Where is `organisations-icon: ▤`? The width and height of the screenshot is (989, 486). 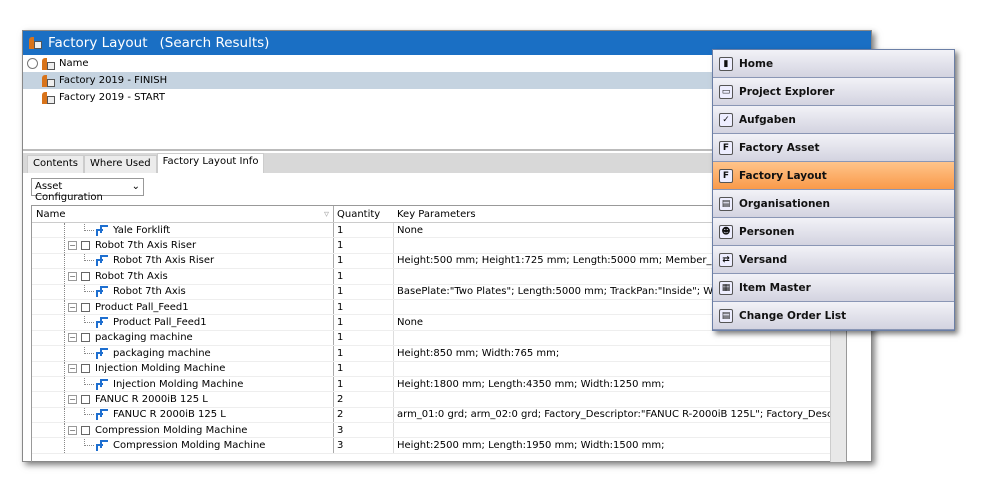
organisations-icon: ▤ is located at coordinates (726, 203).